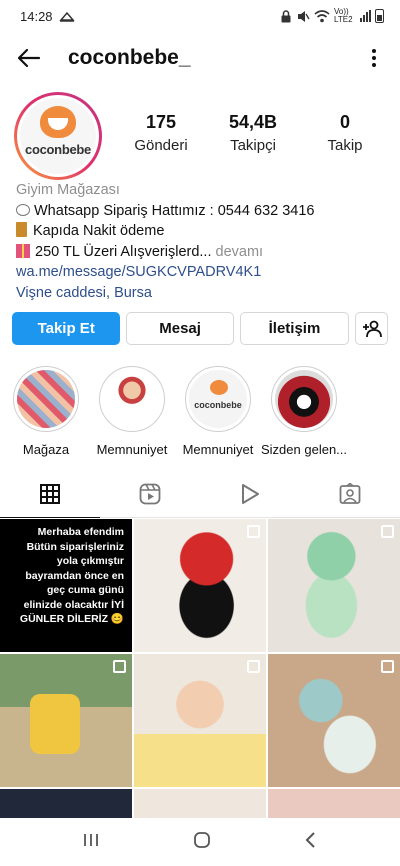 The width and height of the screenshot is (400, 866). Describe the element at coordinates (129, 57) in the screenshot. I see `profile-username: coconbebe_` at that location.